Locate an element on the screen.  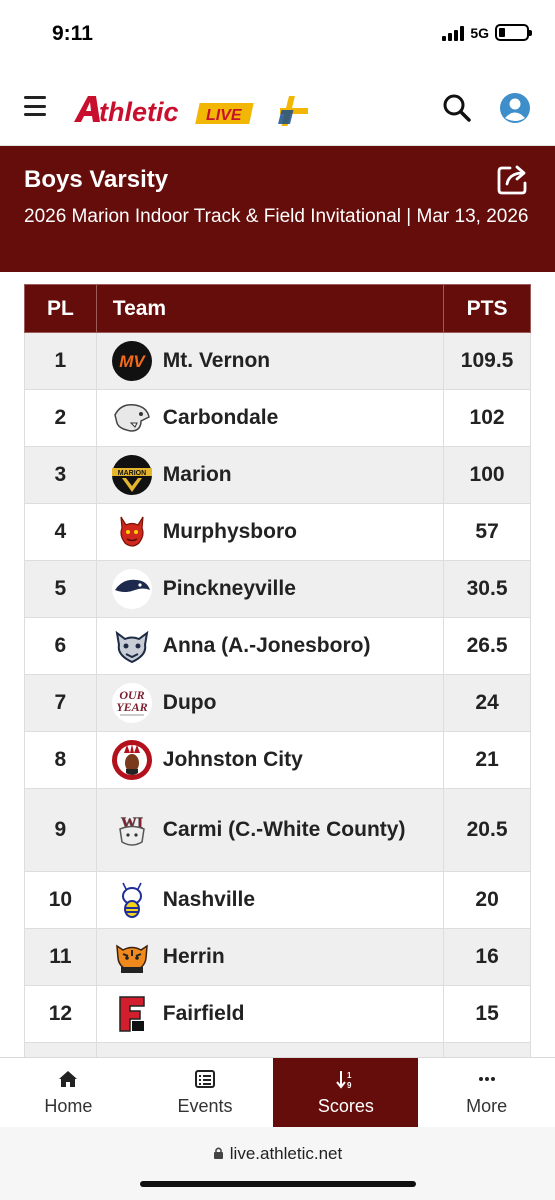
table-row: 10 Nashville 20 is located at coordinates (277, 900).